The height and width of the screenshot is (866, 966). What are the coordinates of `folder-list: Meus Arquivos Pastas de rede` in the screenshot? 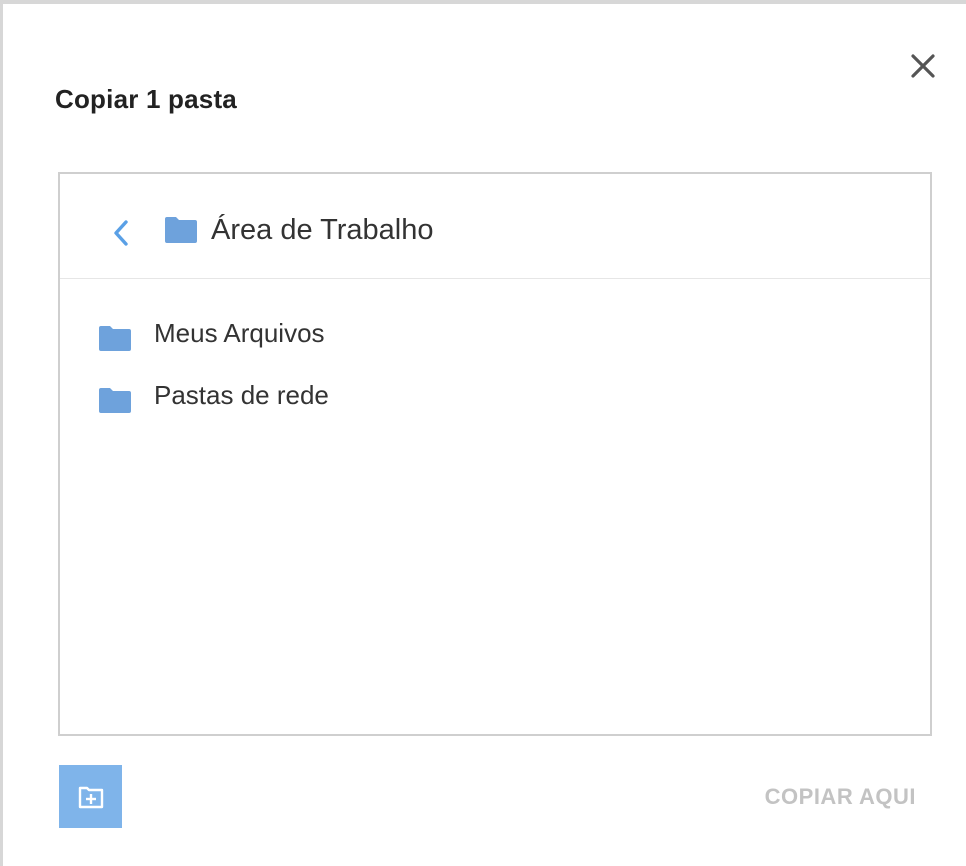 It's located at (495, 366).